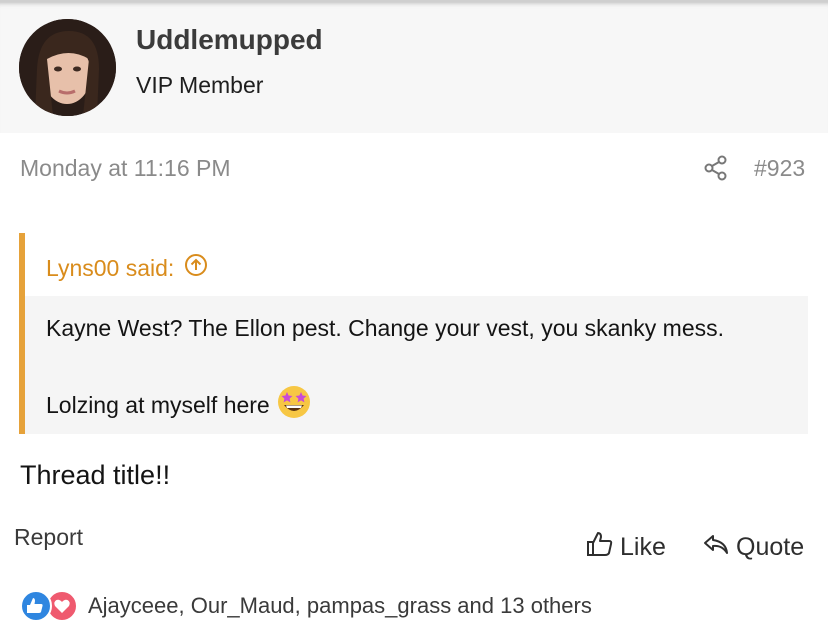 The height and width of the screenshot is (643, 828). Describe the element at coordinates (770, 547) in the screenshot. I see `quote-label: Quote` at that location.